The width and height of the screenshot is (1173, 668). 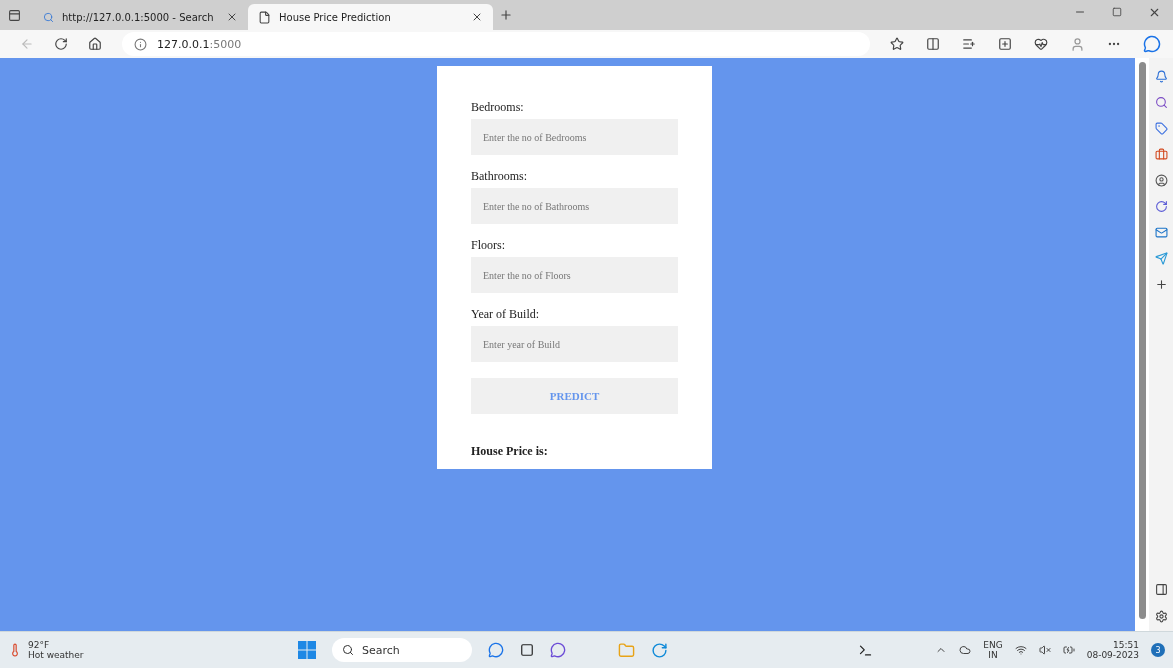 What do you see at coordinates (56, 655) in the screenshot?
I see `weather-text: Hot weather` at bounding box center [56, 655].